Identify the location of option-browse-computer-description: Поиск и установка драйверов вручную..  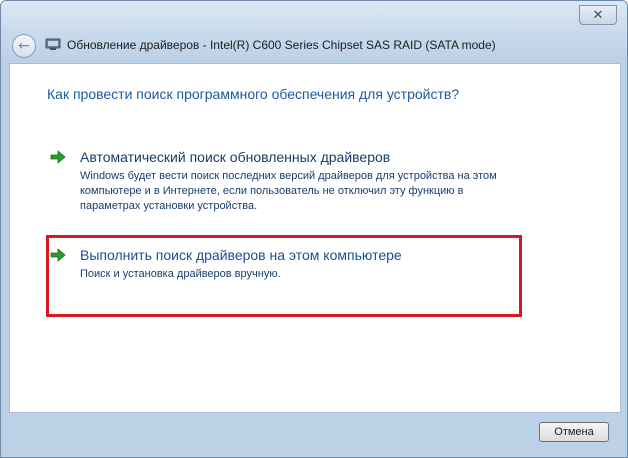
(180, 274).